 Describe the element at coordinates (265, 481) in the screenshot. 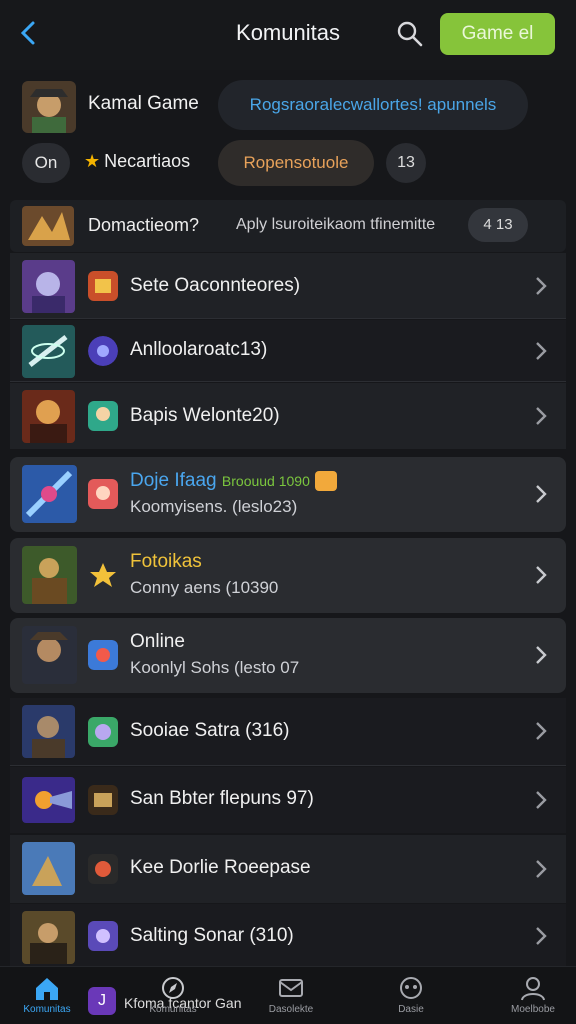

I see `game-tag: Broouud 1090` at that location.